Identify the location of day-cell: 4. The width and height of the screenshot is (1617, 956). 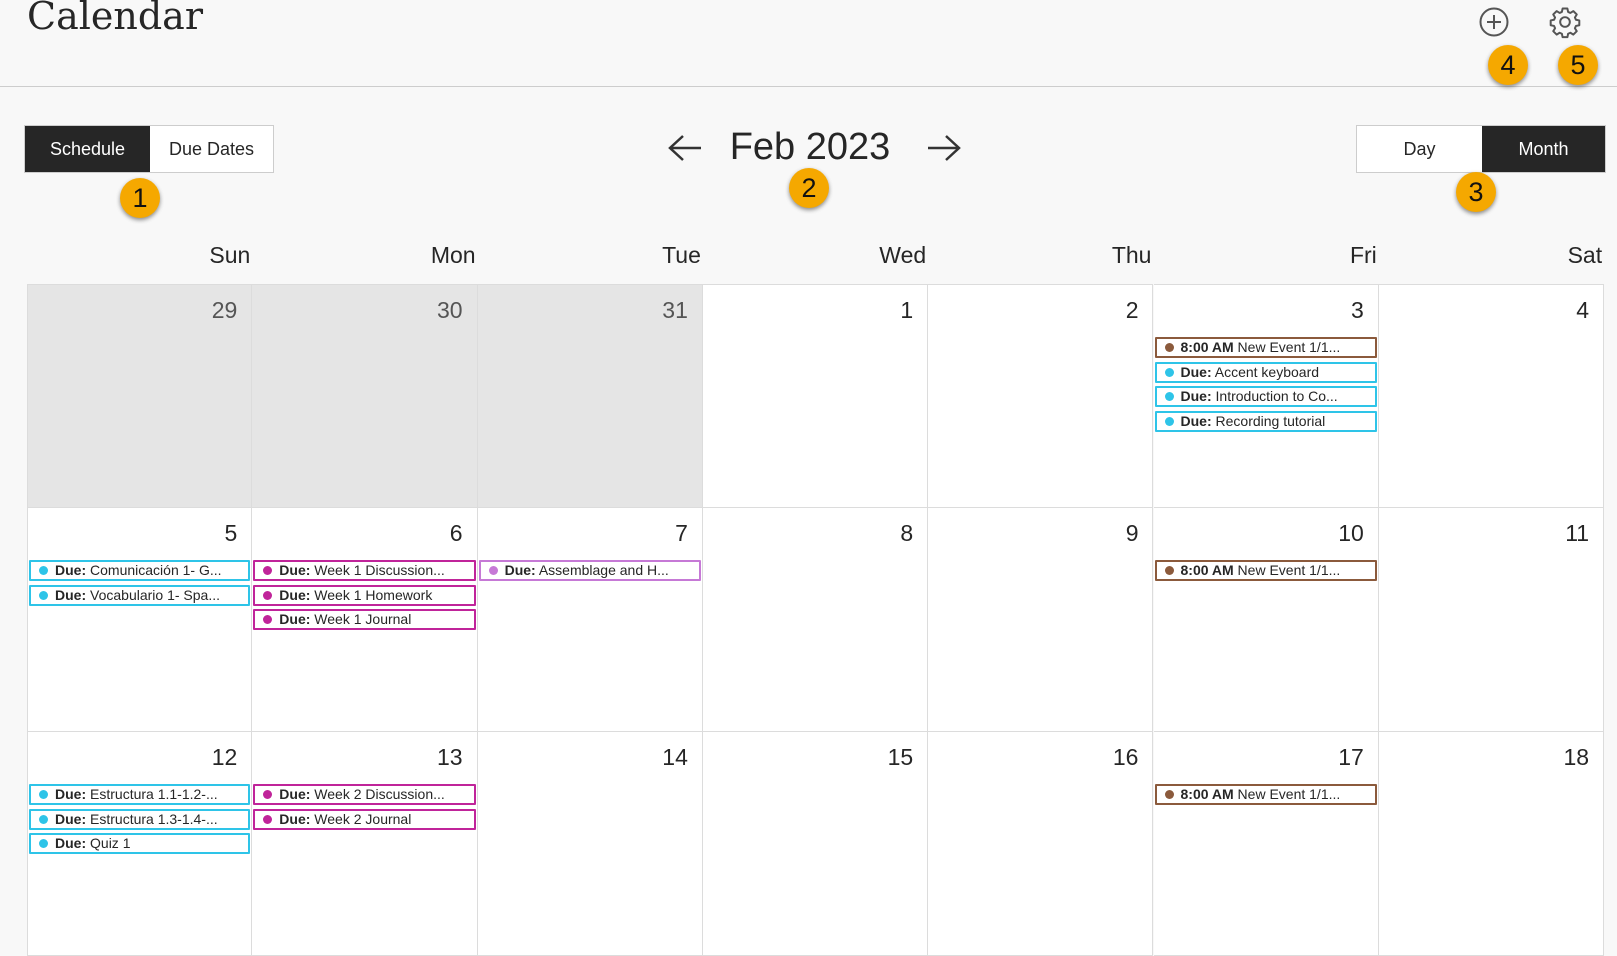
(1491, 396).